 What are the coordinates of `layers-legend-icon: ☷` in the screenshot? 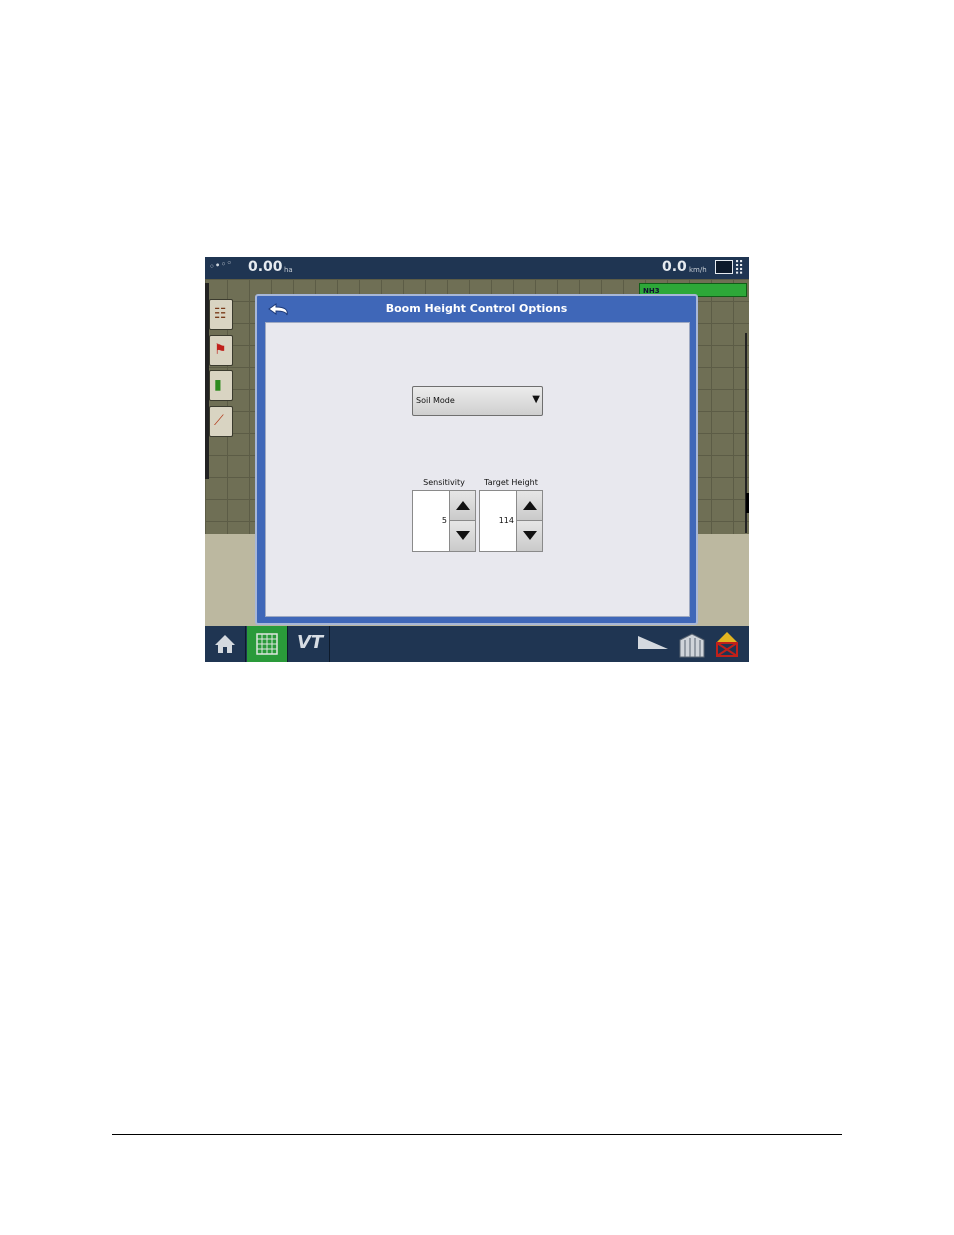 It's located at (220, 314).